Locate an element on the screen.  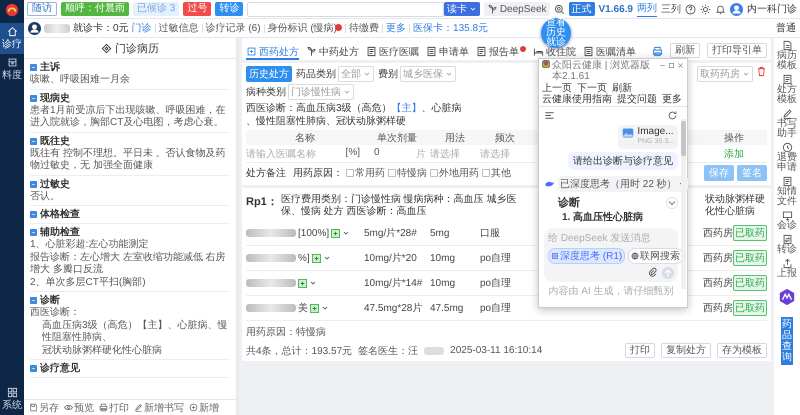
record-action: 新增 is located at coordinates (209, 407).